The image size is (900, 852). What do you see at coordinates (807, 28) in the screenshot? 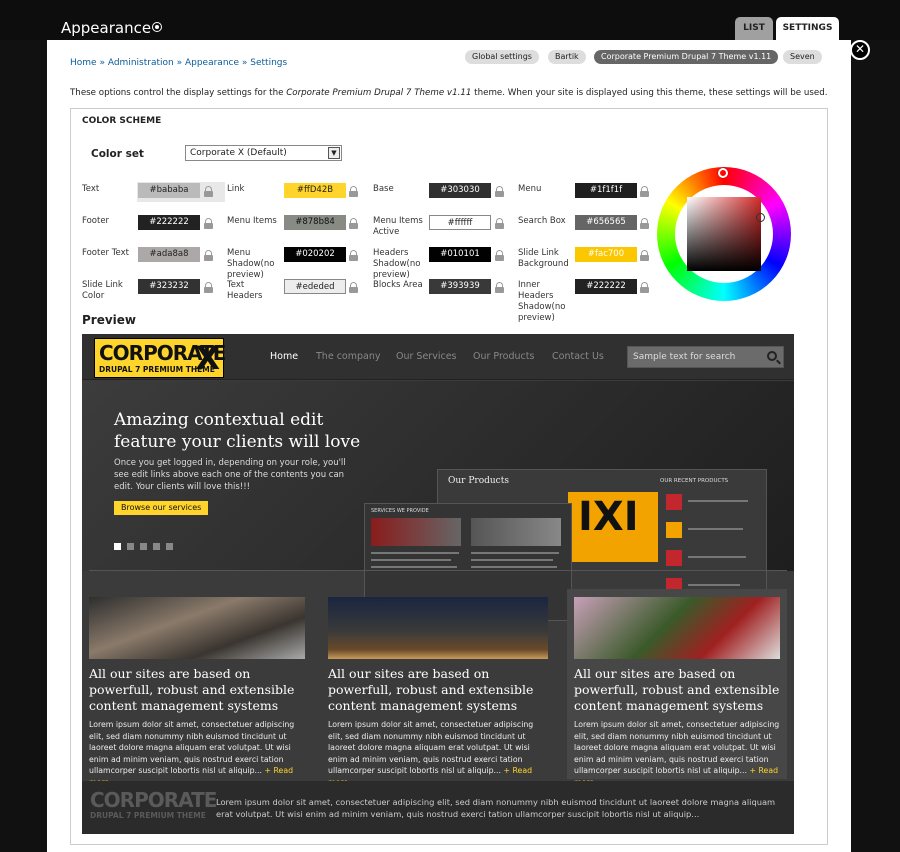
I see `tab-settings: SETTINGS` at bounding box center [807, 28].